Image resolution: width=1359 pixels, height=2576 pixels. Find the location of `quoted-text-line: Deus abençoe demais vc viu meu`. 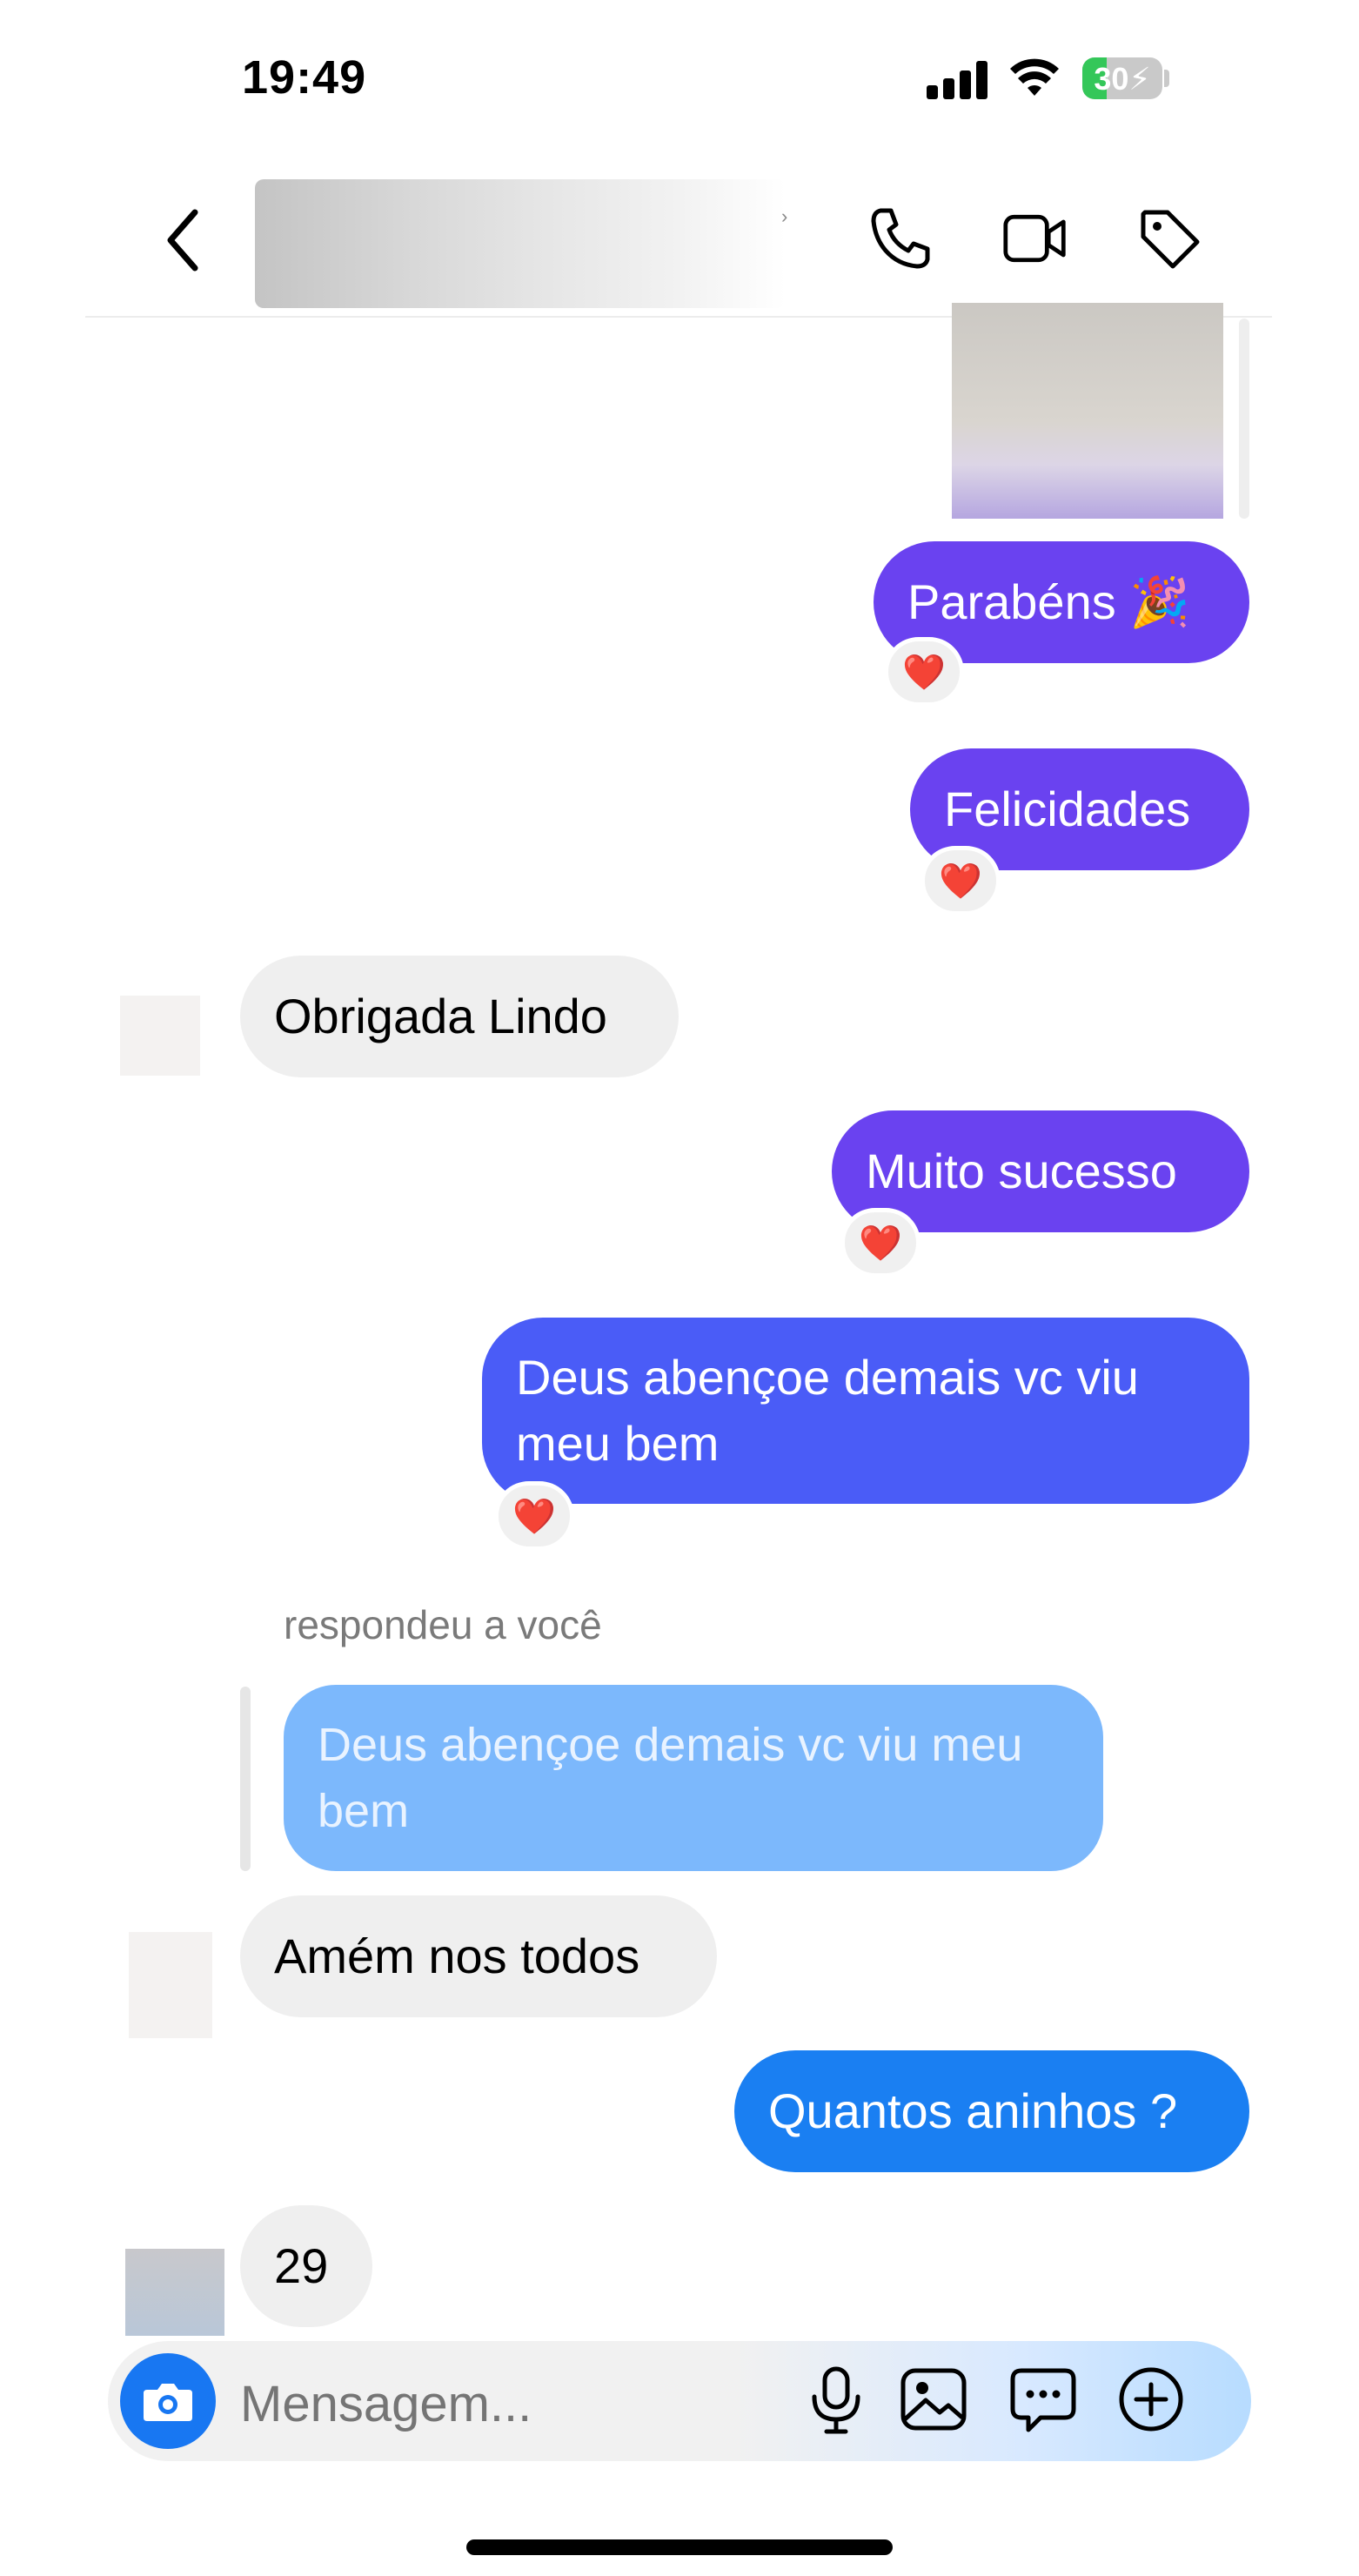

quoted-text-line: Deus abençoe demais vc viu meu is located at coordinates (670, 1745).